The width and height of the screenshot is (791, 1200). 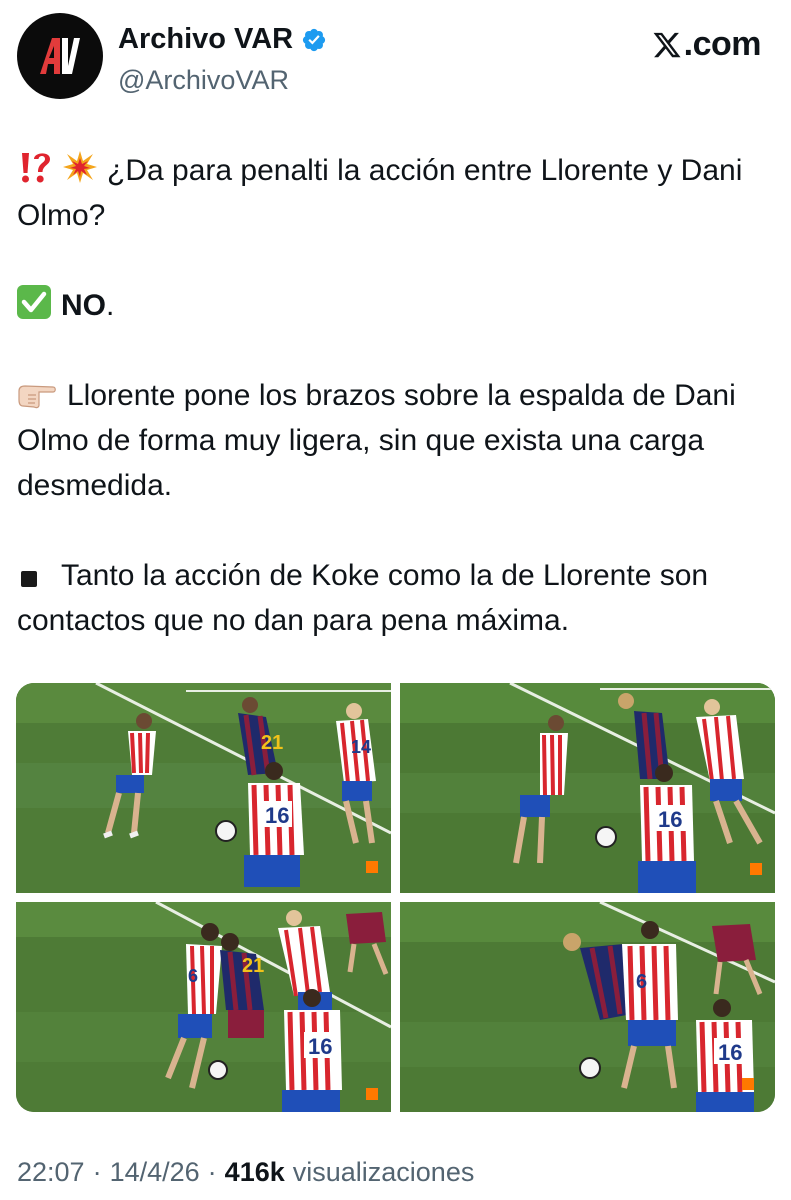 I want to click on tweet-header: Archivo VAR @ArchivoVAR .com, so click(x=397, y=58).